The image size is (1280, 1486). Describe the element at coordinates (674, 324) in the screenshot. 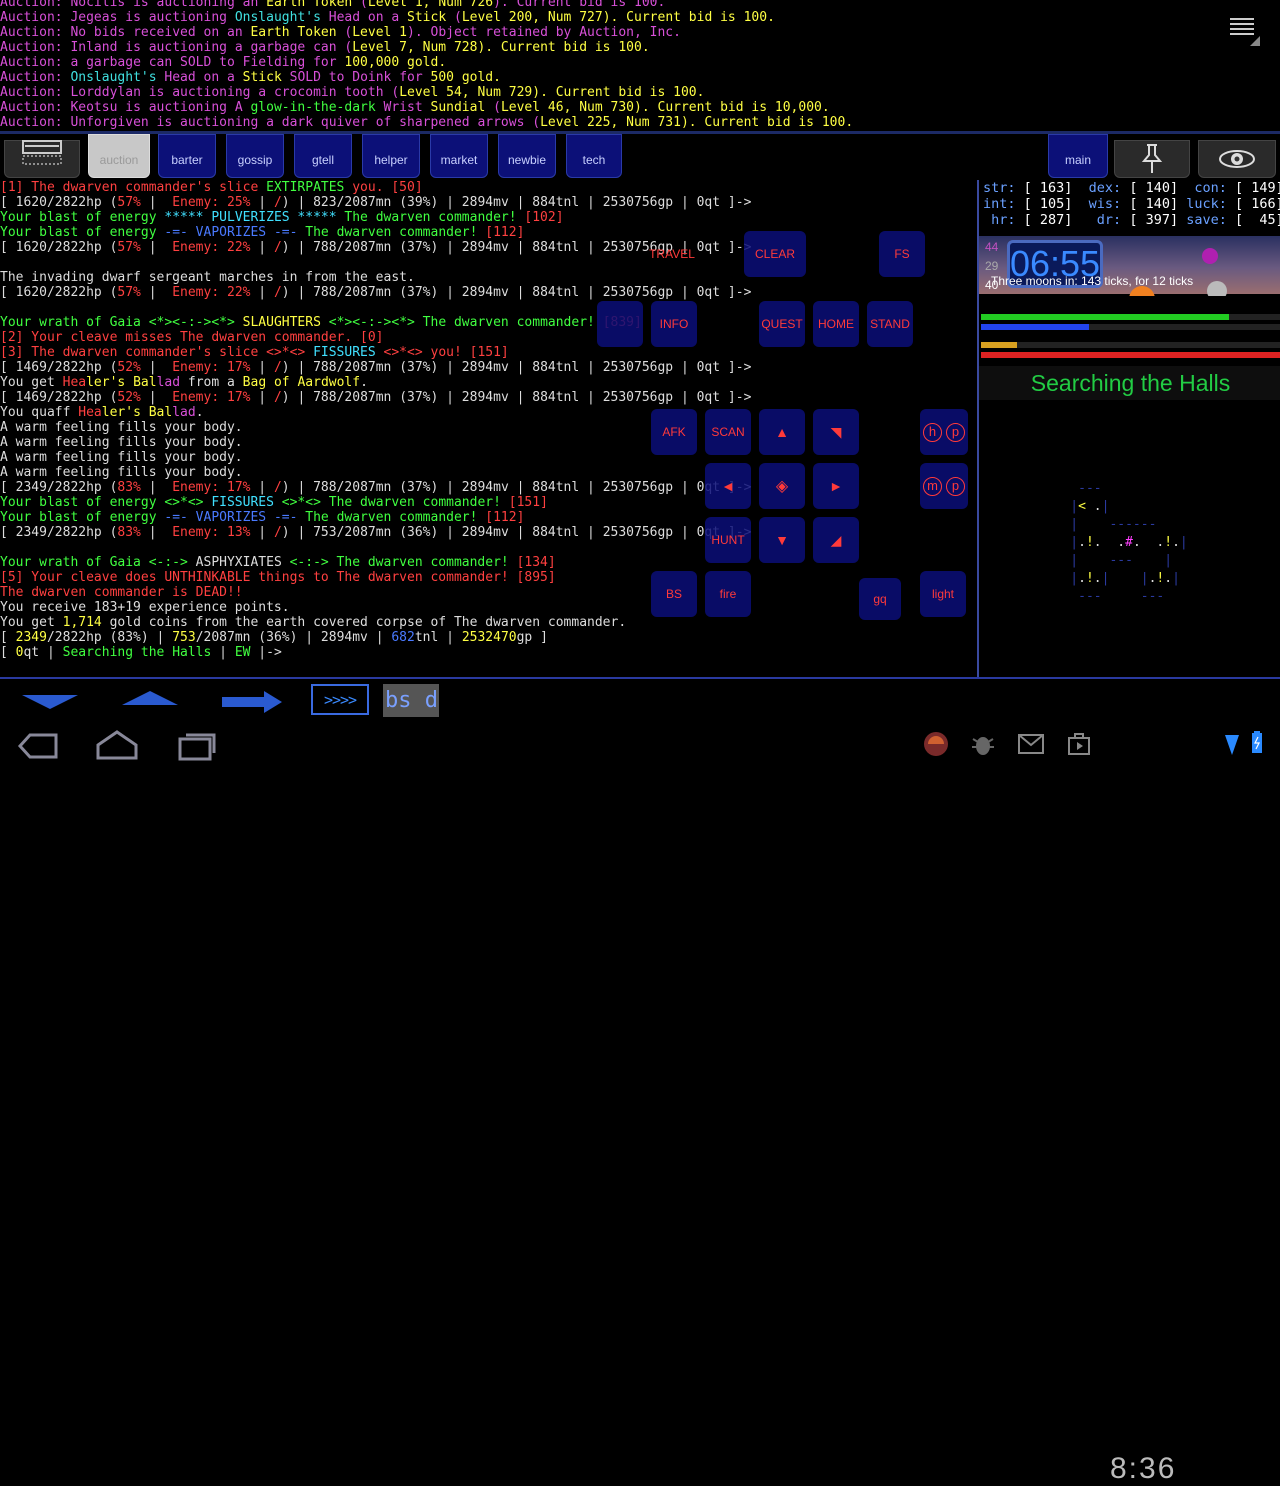

I see `info-button: INFO` at that location.